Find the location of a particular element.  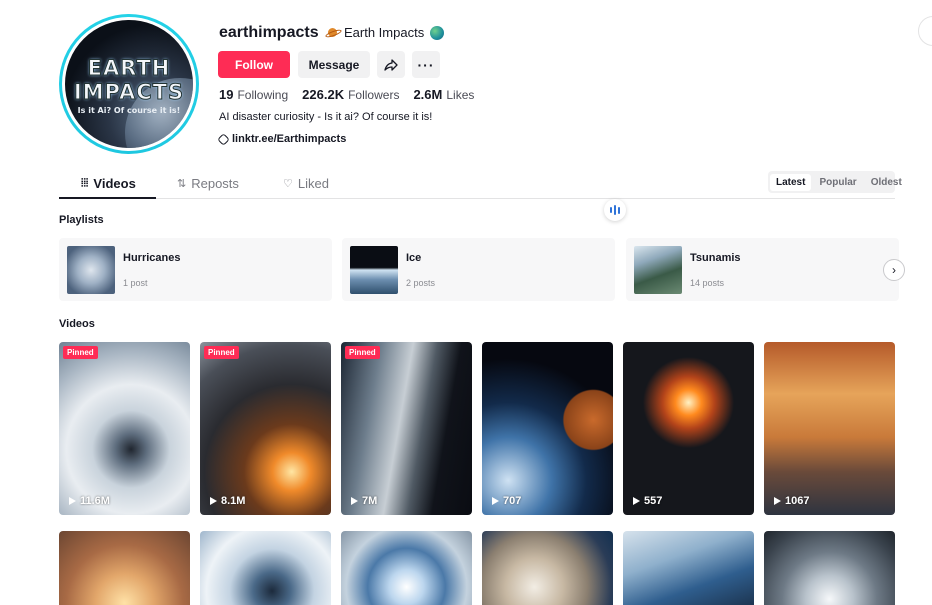

tab-liked: ♡ Liked is located at coordinates (306, 183).